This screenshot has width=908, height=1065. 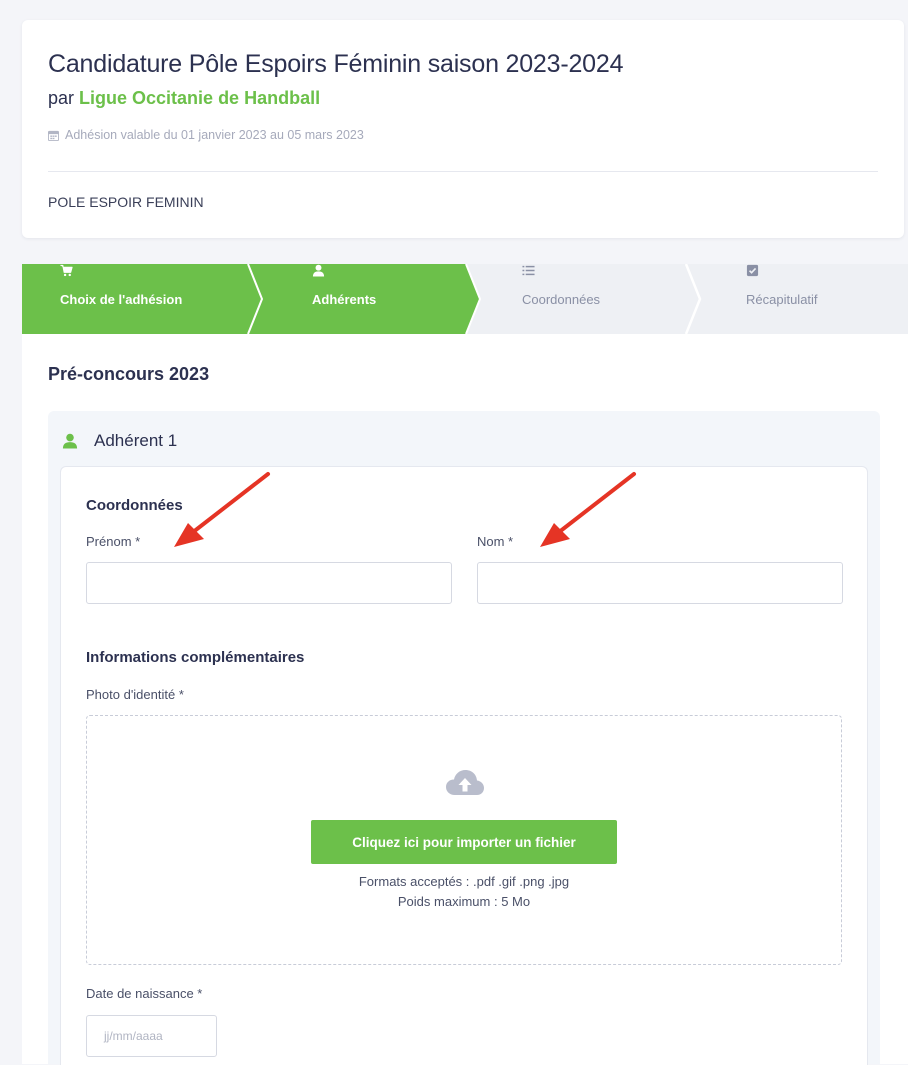 I want to click on step-adherents: Adhérents, so click(x=344, y=299).